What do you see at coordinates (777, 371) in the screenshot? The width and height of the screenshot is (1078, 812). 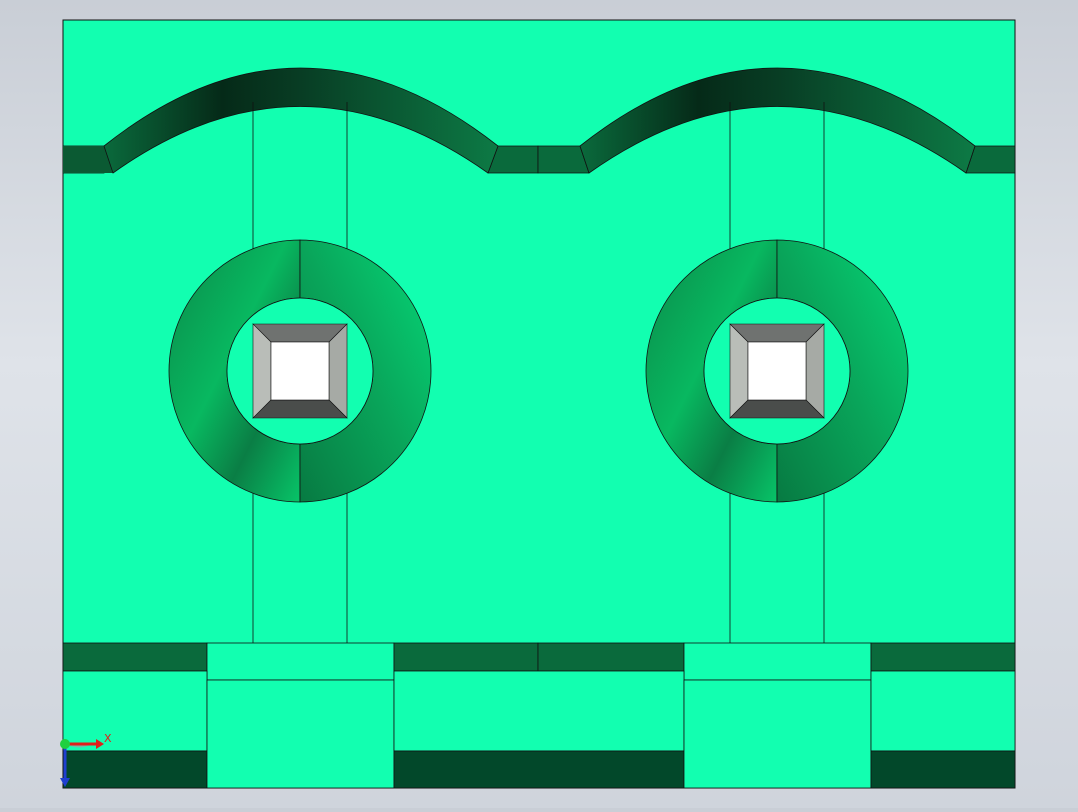 I see `square-hole-right` at bounding box center [777, 371].